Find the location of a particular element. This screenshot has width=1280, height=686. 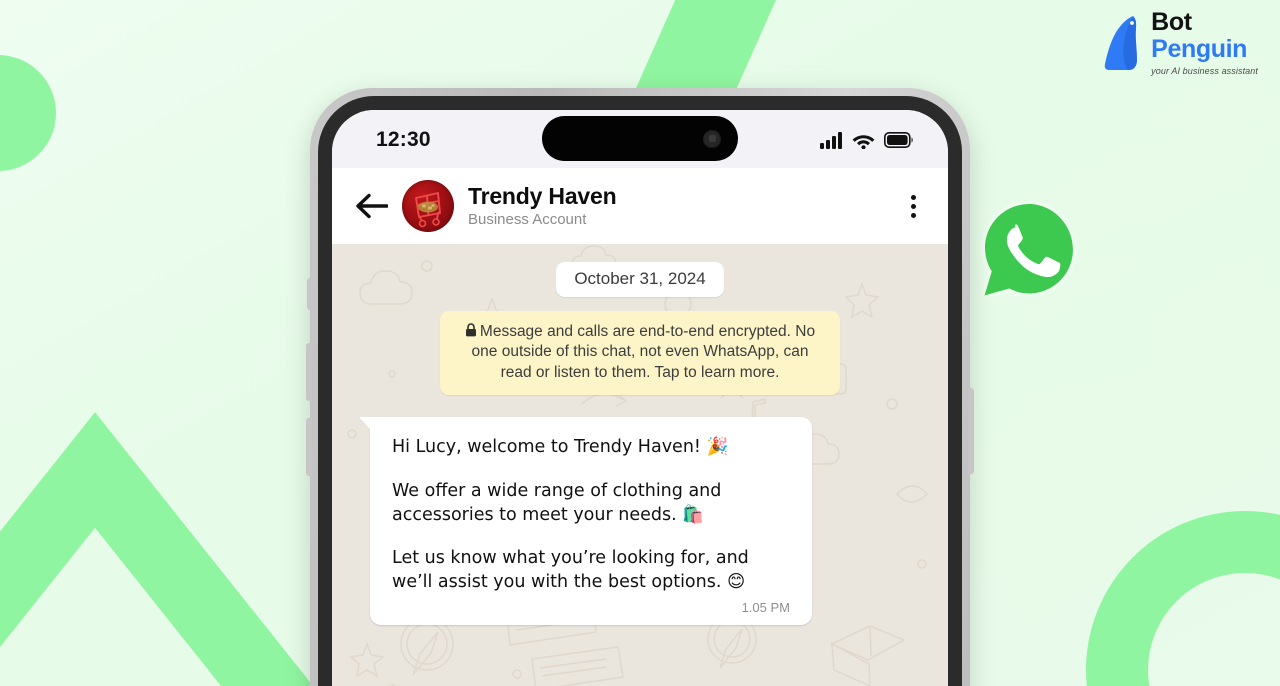

logo-text-penguin: Penguin is located at coordinates (1199, 49).